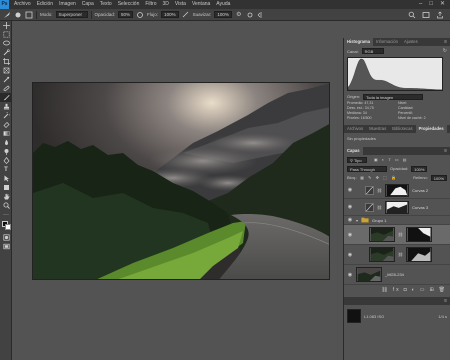 The height and width of the screenshot is (360, 450). I want to click on trash-icon: 🗑, so click(443, 290).